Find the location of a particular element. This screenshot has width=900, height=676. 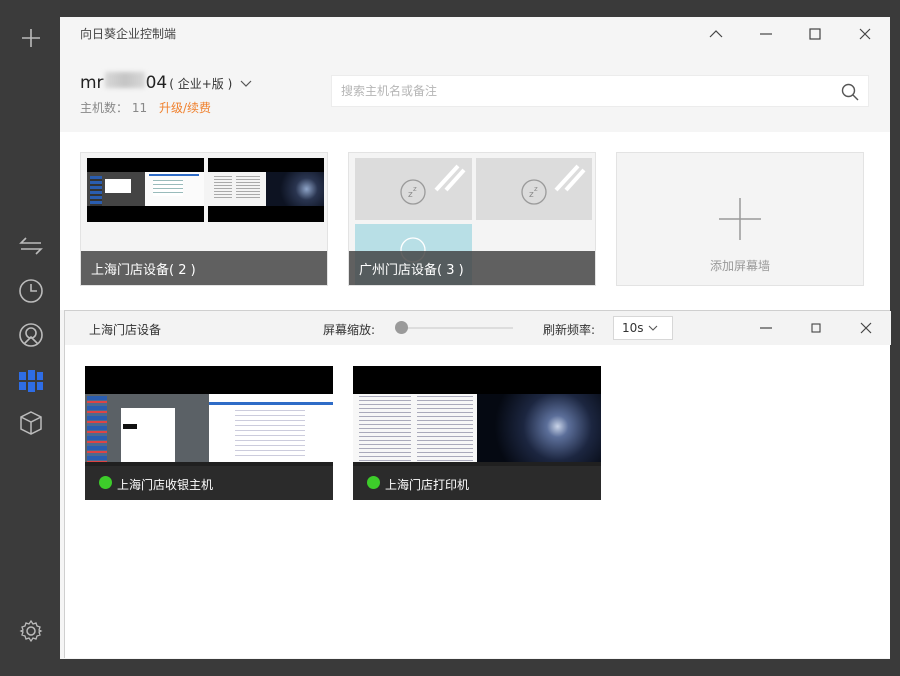

masked-text is located at coordinates (124, 80).